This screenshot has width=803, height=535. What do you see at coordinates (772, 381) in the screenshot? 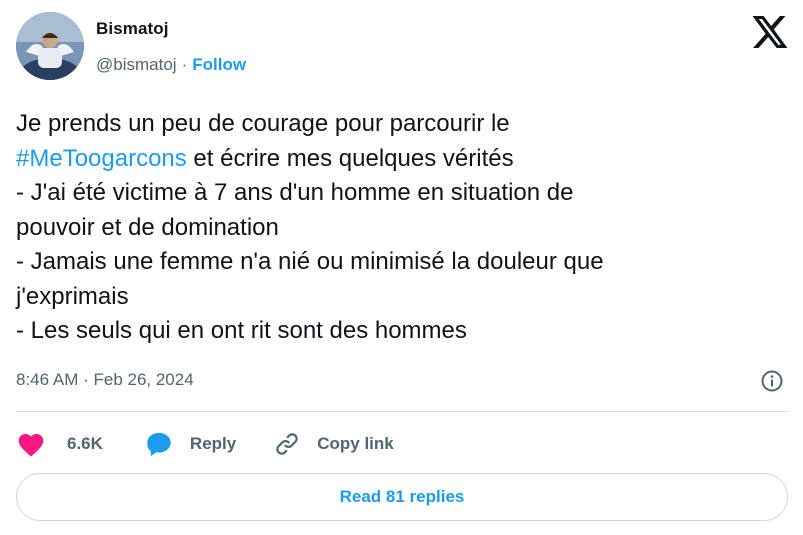
I see `info-icon` at bounding box center [772, 381].